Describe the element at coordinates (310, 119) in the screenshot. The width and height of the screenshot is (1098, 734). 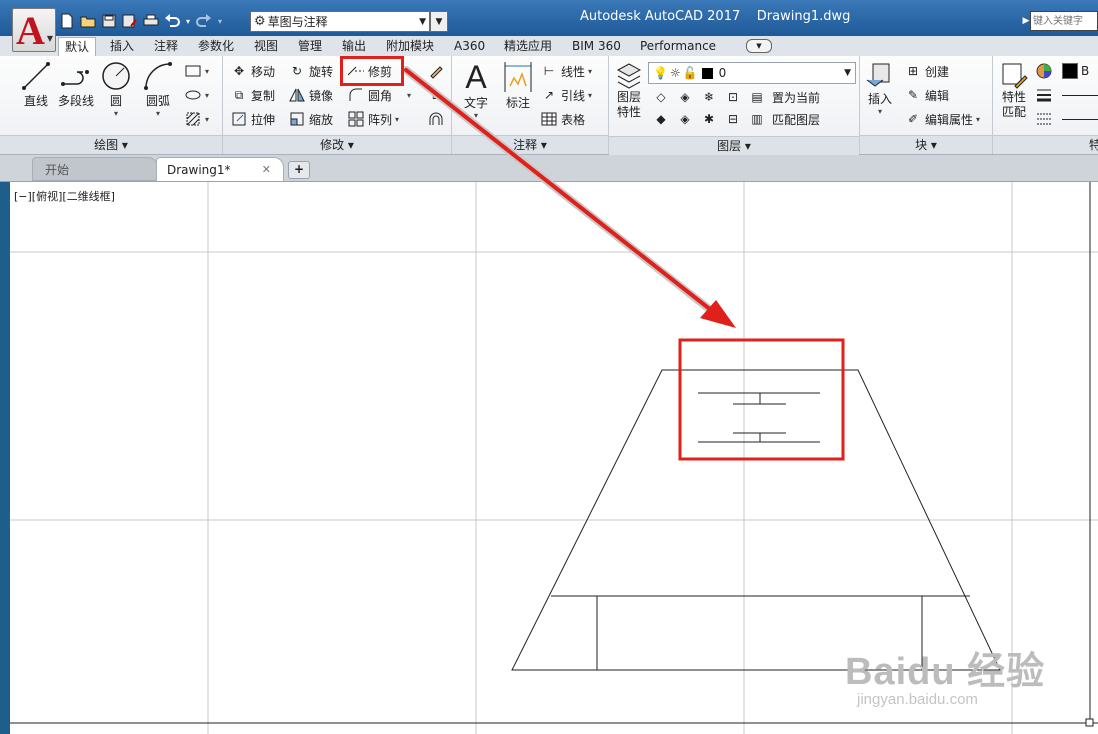
I see `scale-button: 缩放` at that location.